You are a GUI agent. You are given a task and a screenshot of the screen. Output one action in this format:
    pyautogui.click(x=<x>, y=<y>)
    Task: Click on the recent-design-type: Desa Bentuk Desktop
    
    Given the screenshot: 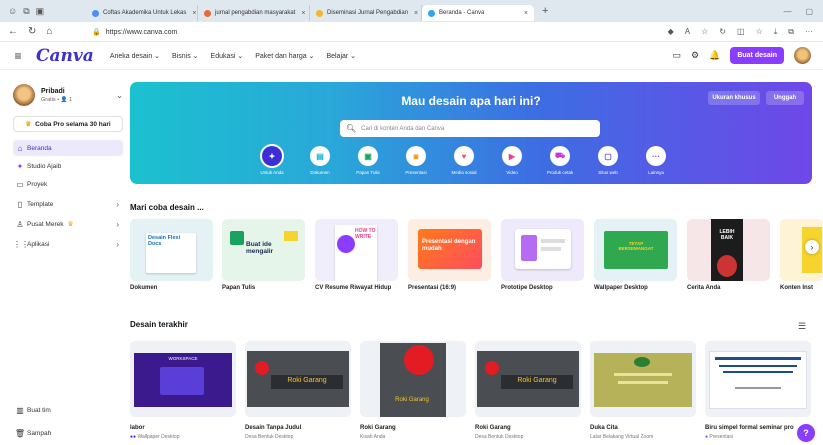 What is the action you would take?
    pyautogui.click(x=499, y=437)
    